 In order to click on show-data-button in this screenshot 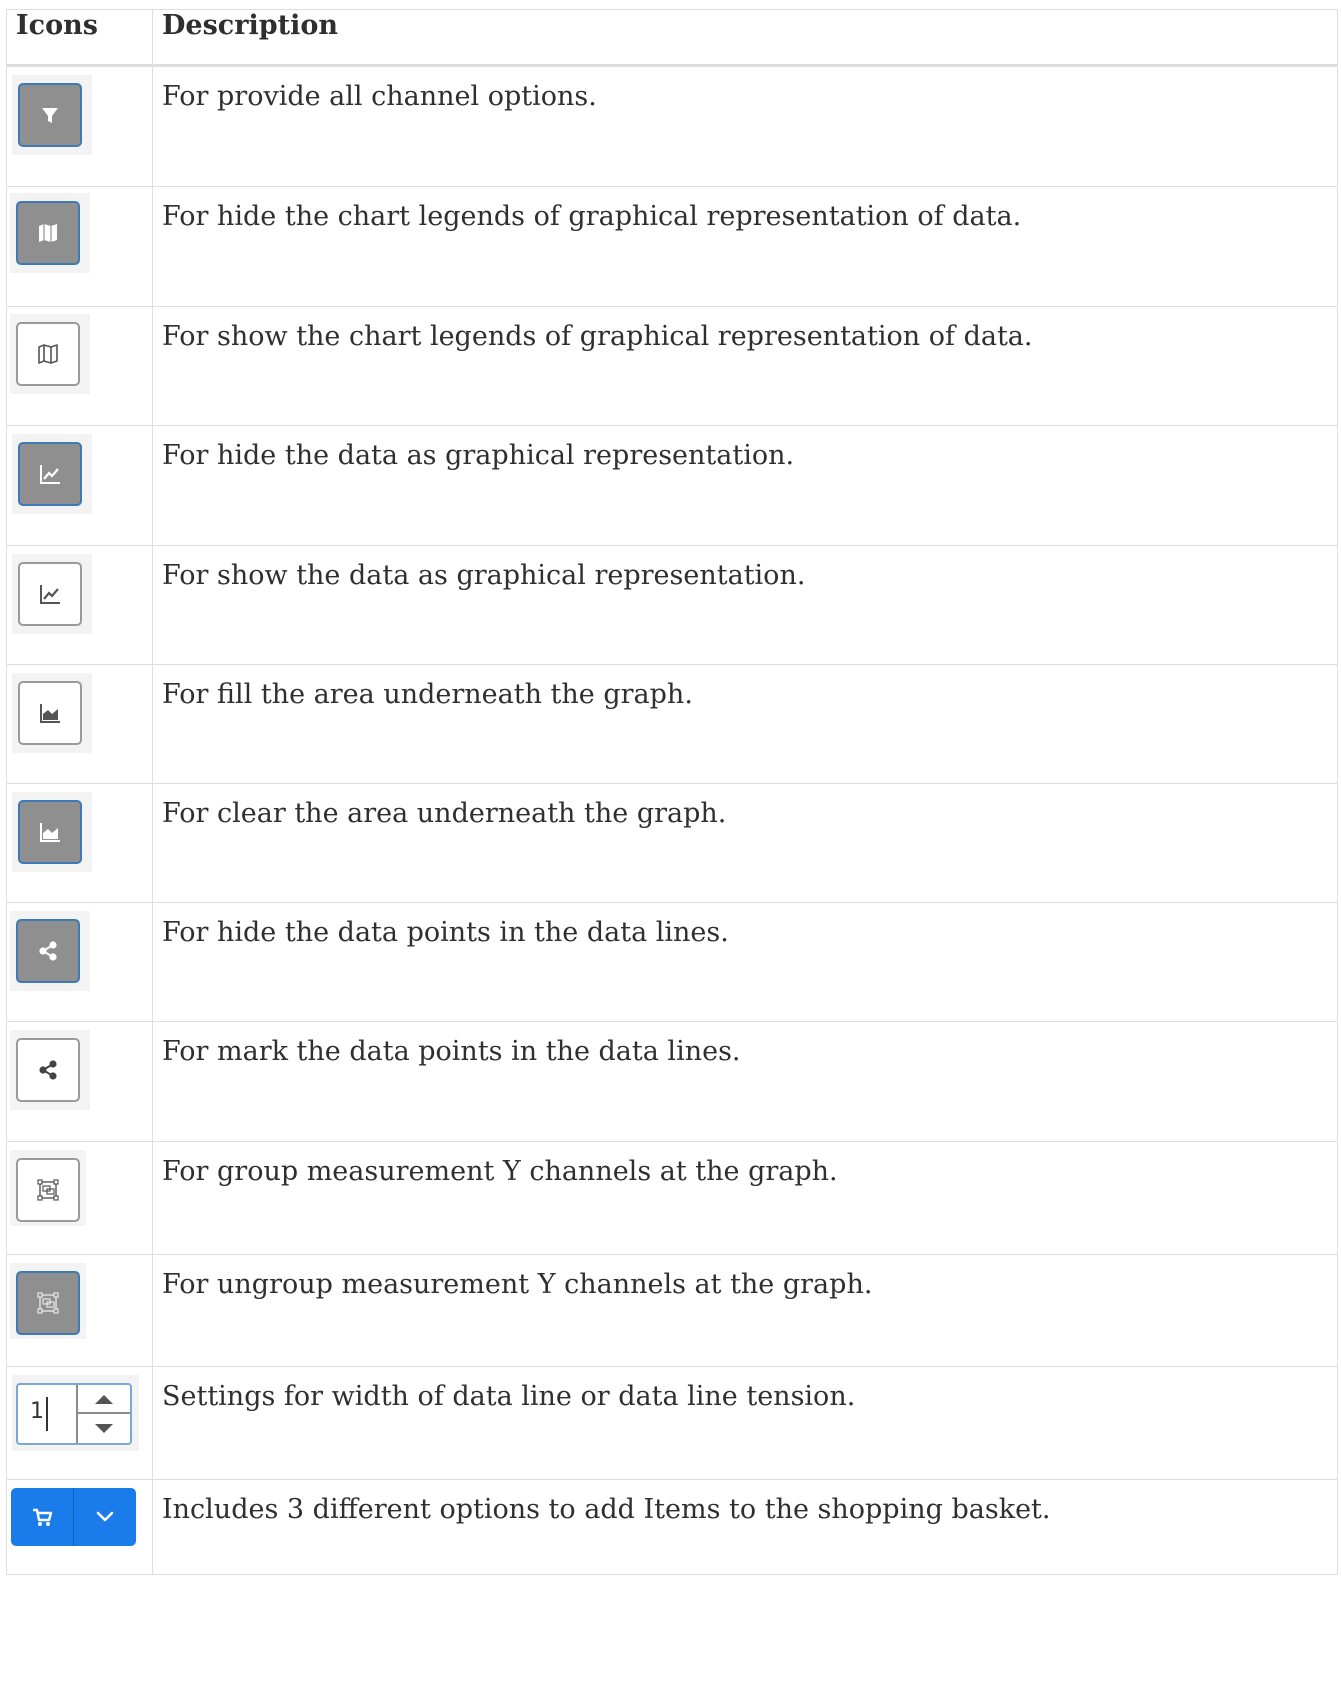, I will do `click(50, 594)`.